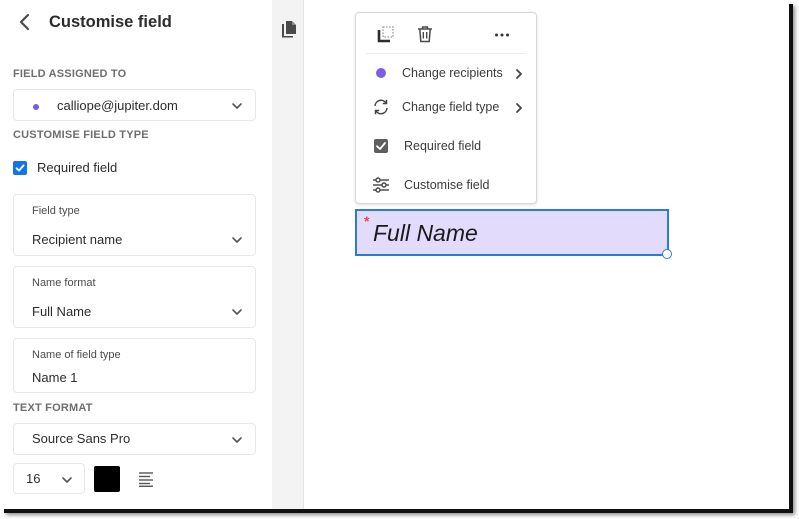  I want to click on checkmark-icon, so click(20, 167).